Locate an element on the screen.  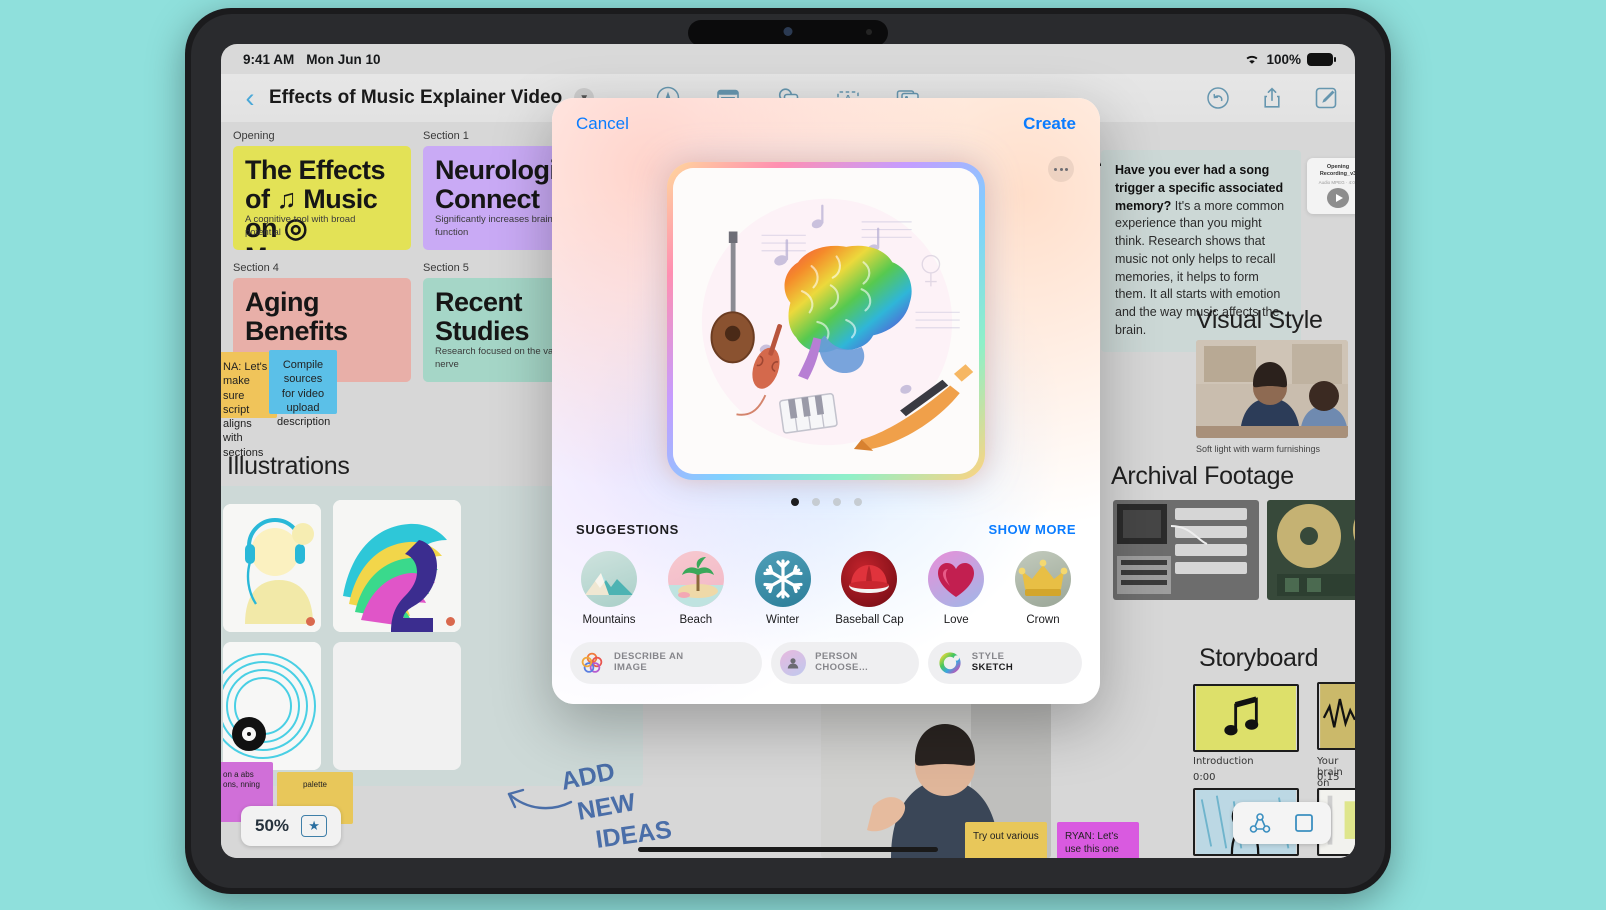
suggestion-winter: Winter is located at coordinates (783, 588).